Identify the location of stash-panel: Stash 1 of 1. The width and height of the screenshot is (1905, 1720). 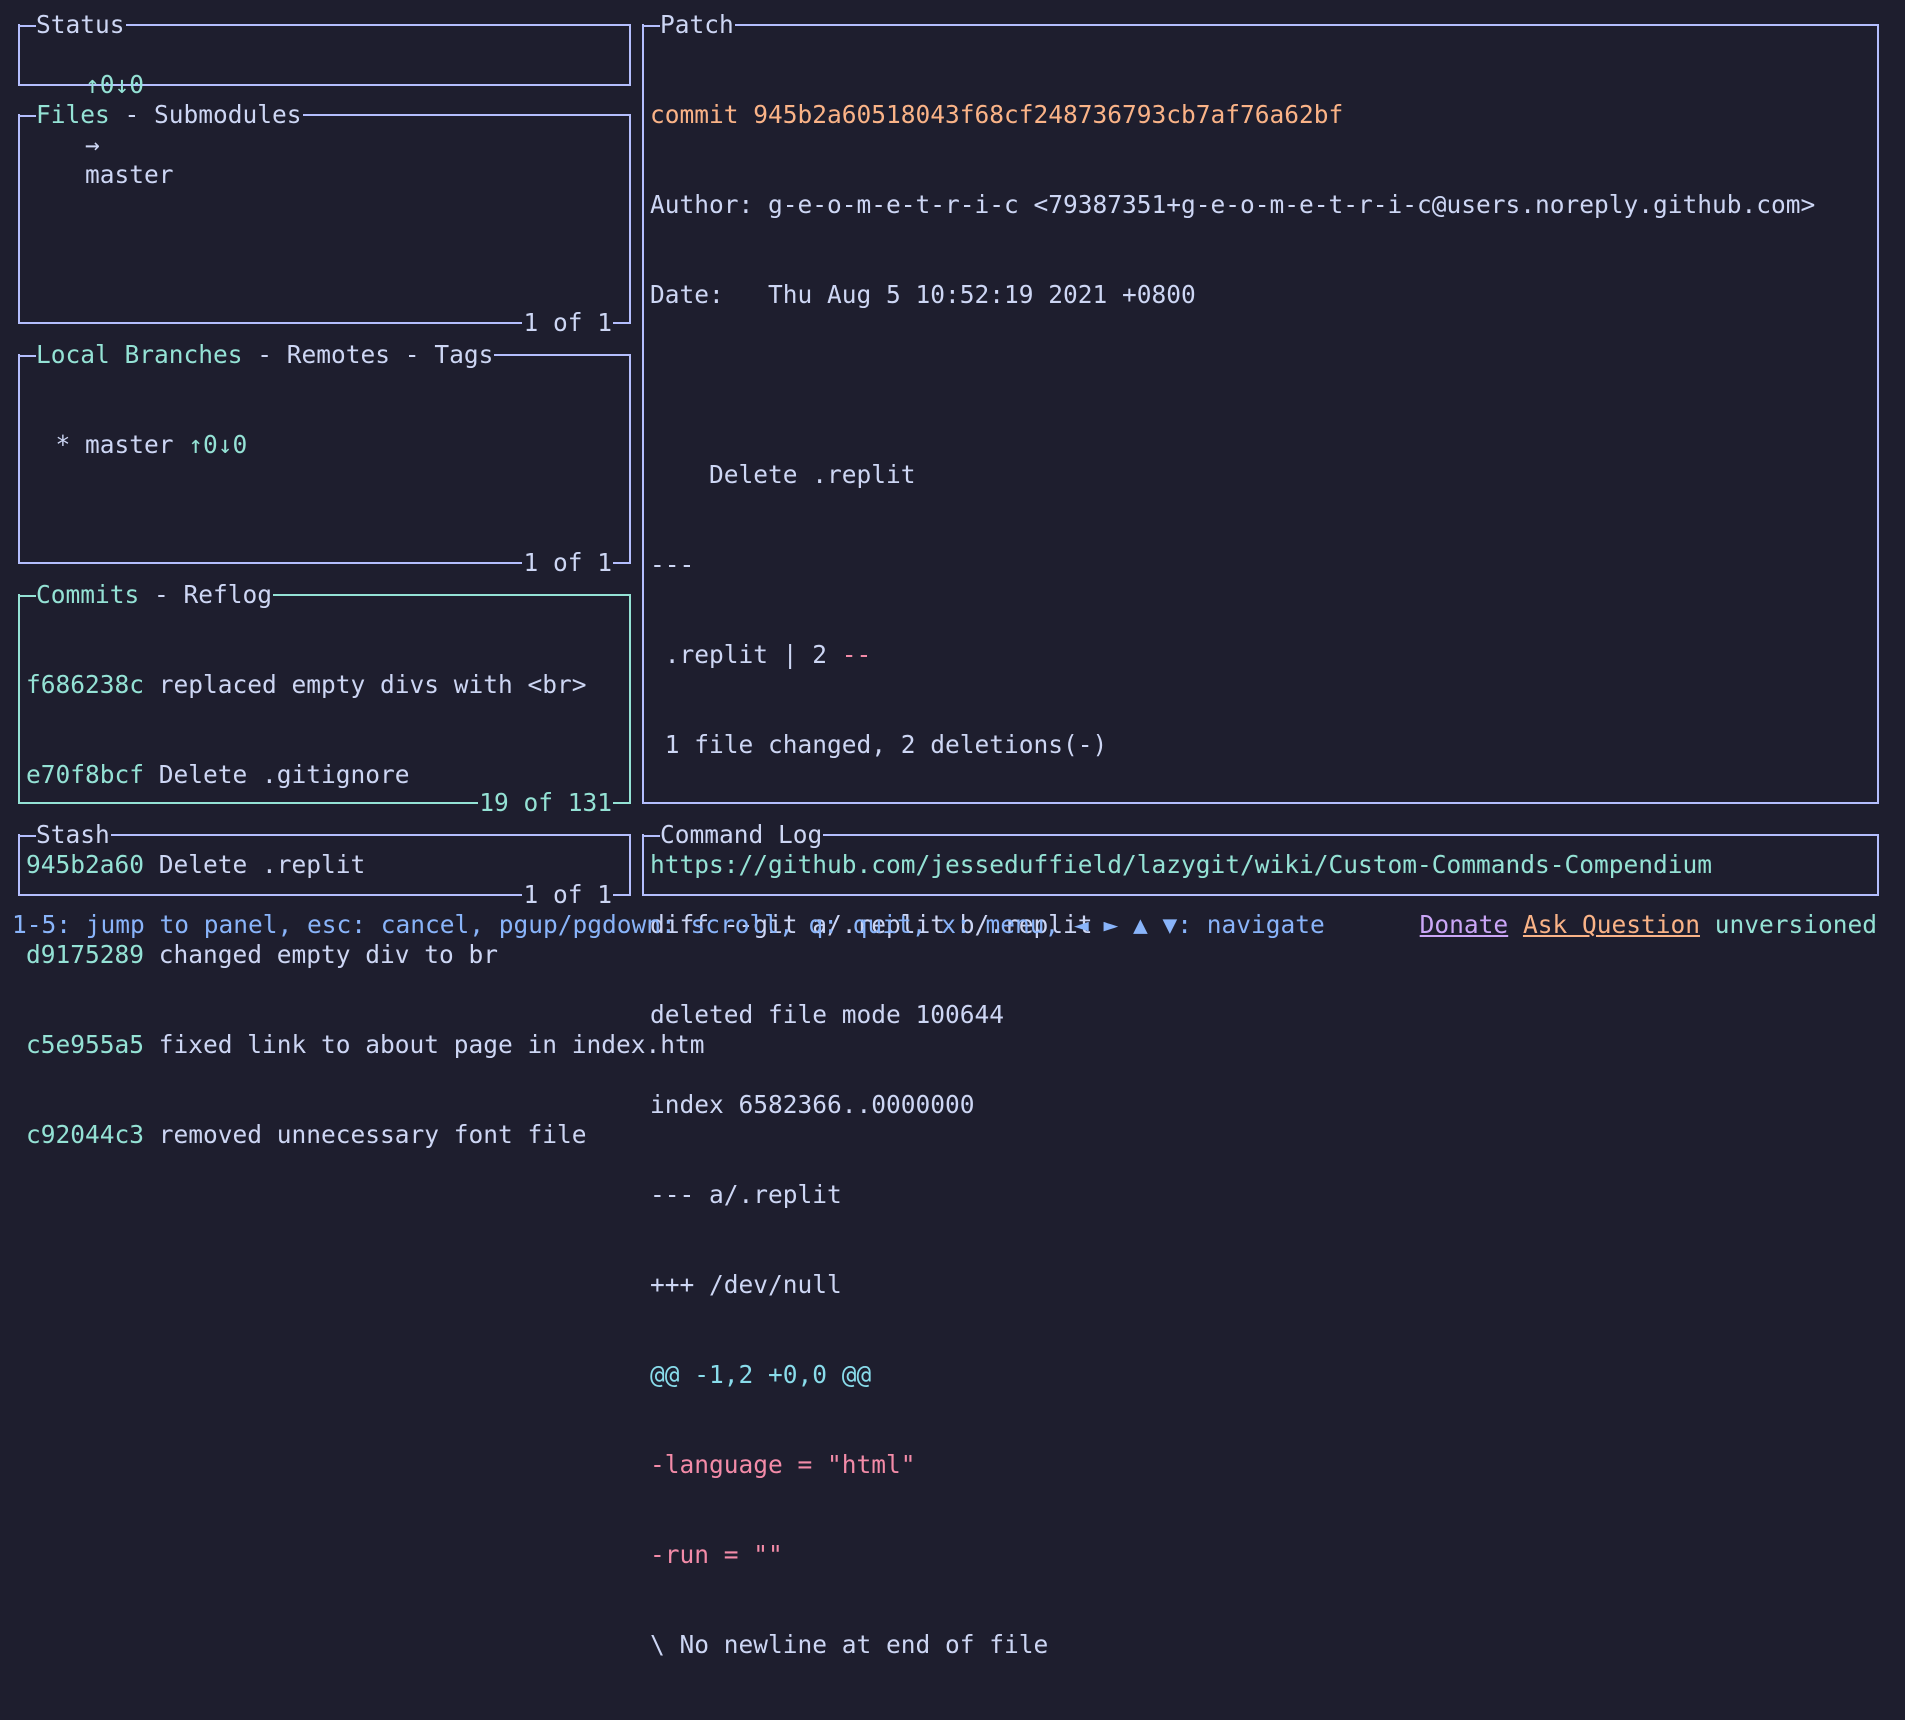
(324, 865).